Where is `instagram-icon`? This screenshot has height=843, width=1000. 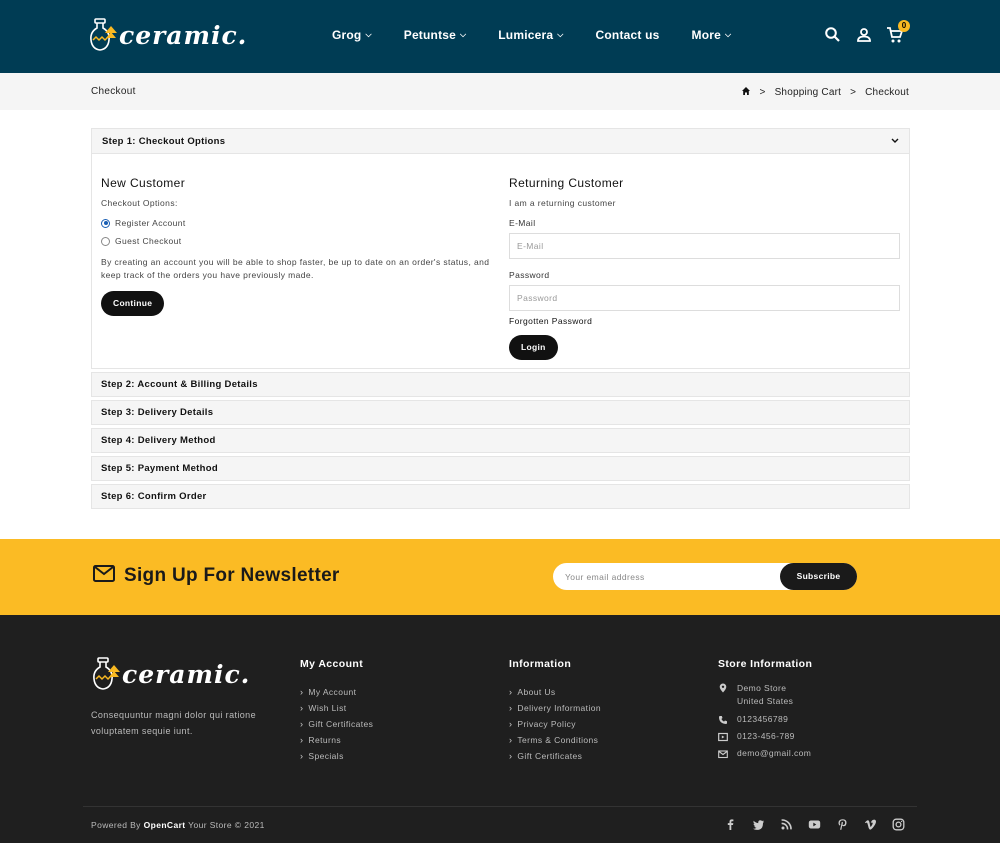
instagram-icon is located at coordinates (898, 824).